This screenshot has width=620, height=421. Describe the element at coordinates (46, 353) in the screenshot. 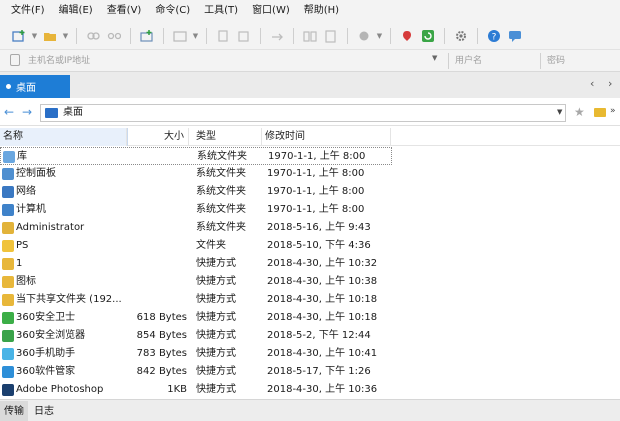

I see `file-name: 360手机助手` at that location.